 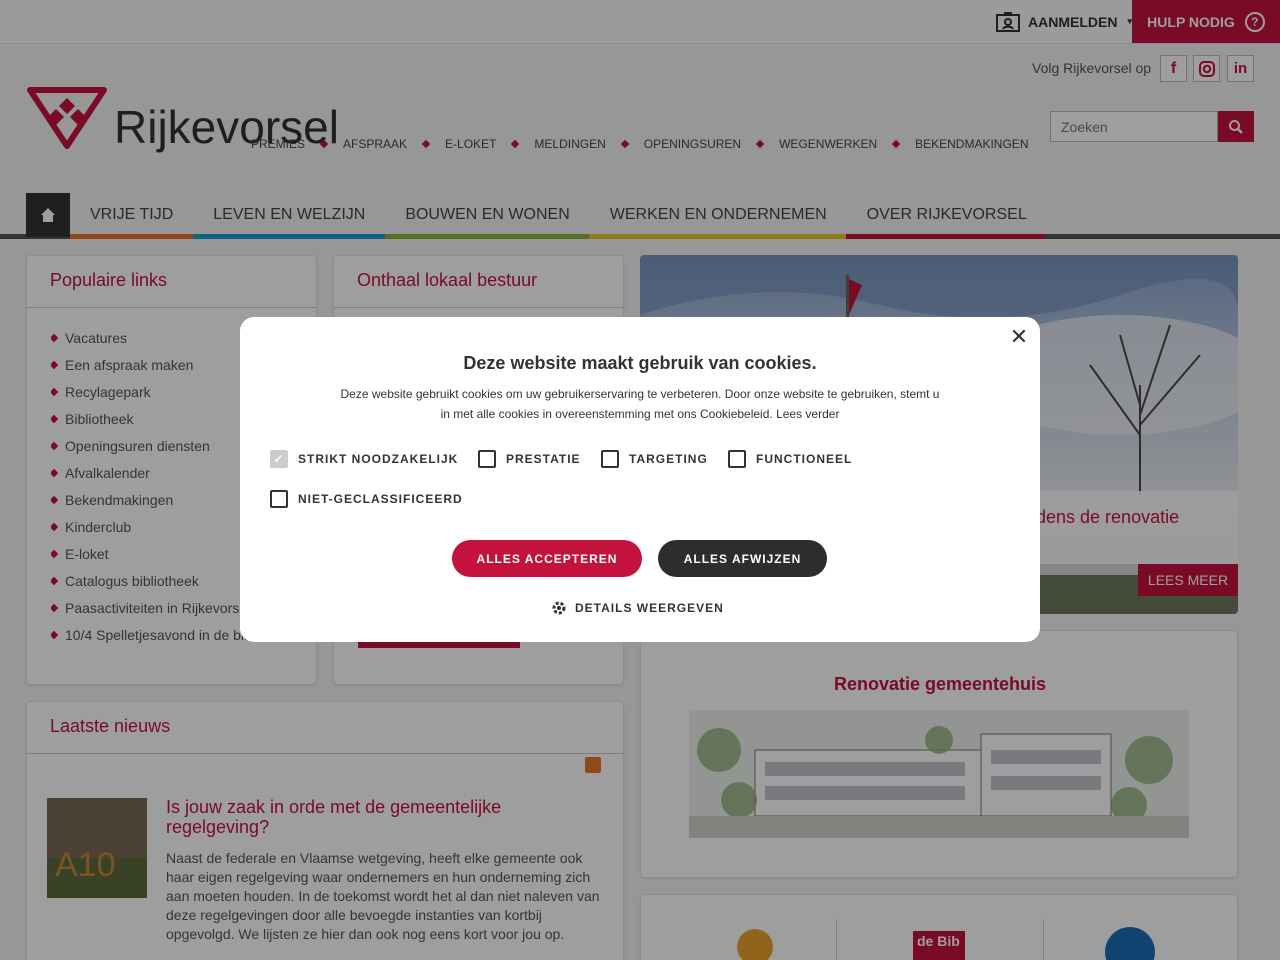 I want to click on gear-icon, so click(x=559, y=608).